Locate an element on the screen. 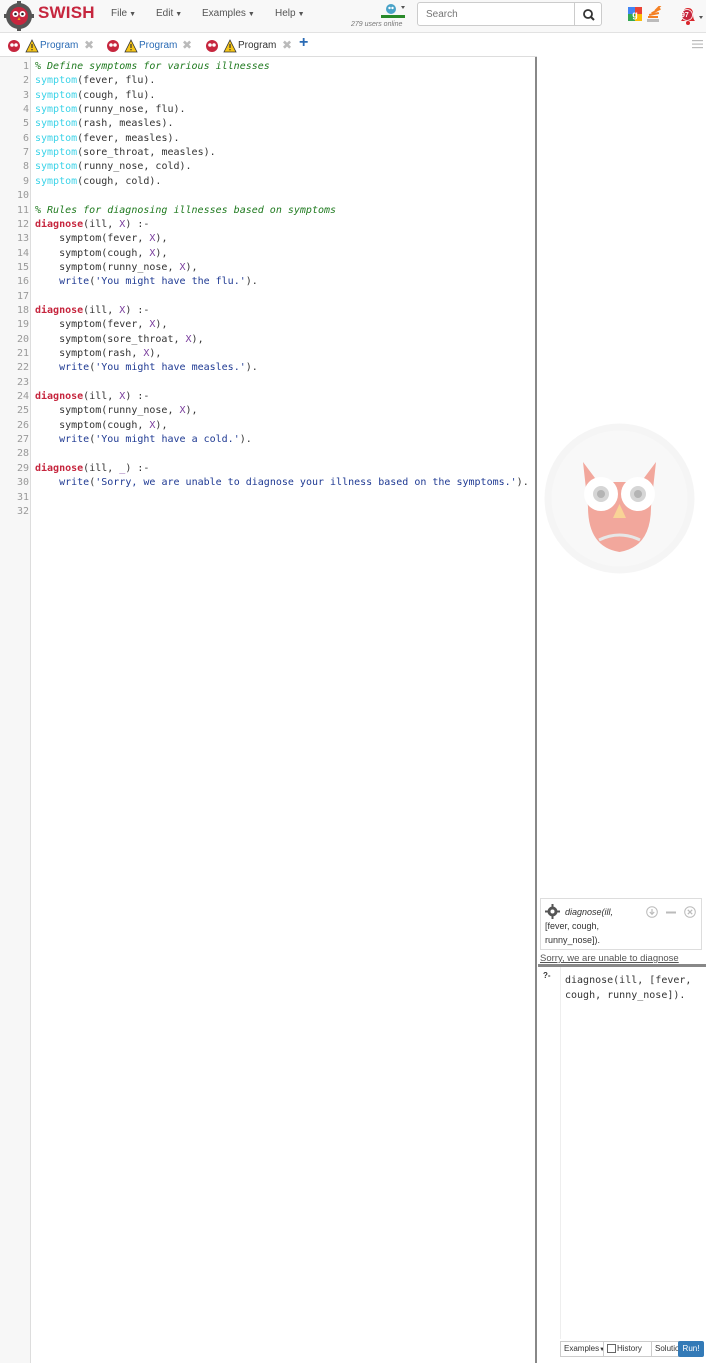  run-button: Run! is located at coordinates (691, 1349).